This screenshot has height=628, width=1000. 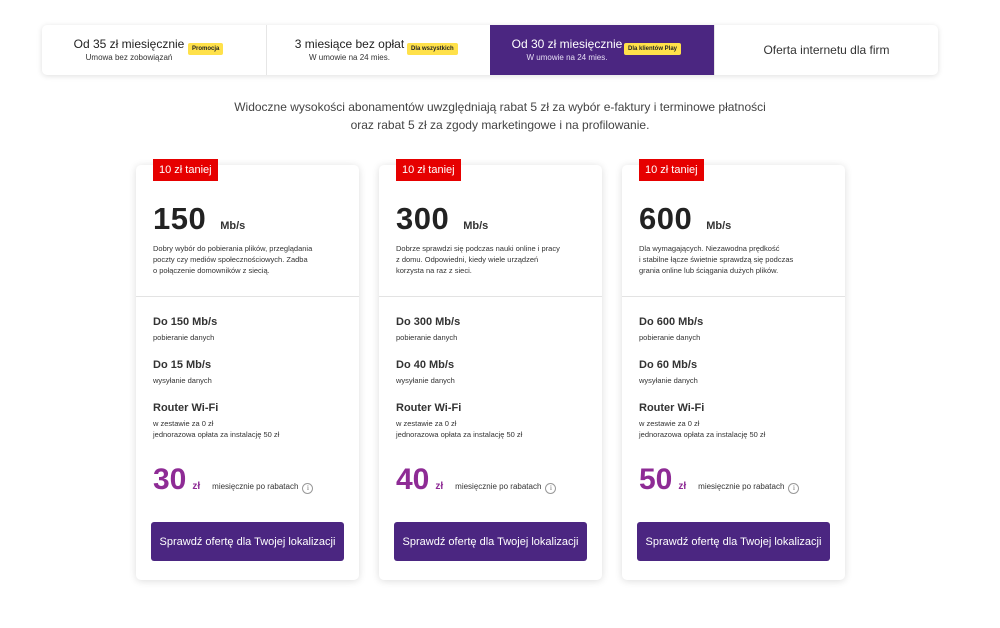 What do you see at coordinates (180, 218) in the screenshot?
I see `speed-value: 150` at bounding box center [180, 218].